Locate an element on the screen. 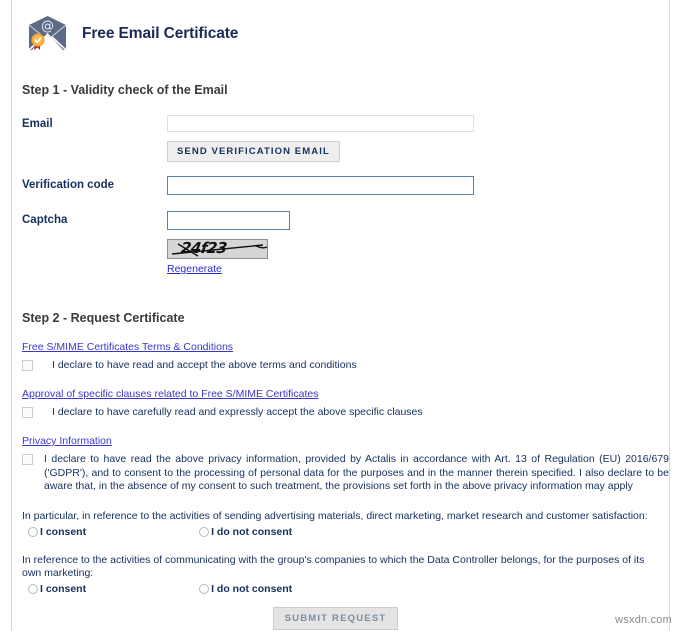 The width and height of the screenshot is (680, 631). captcha-row: Captcha 24f23 Regenerate is located at coordinates (345, 244).